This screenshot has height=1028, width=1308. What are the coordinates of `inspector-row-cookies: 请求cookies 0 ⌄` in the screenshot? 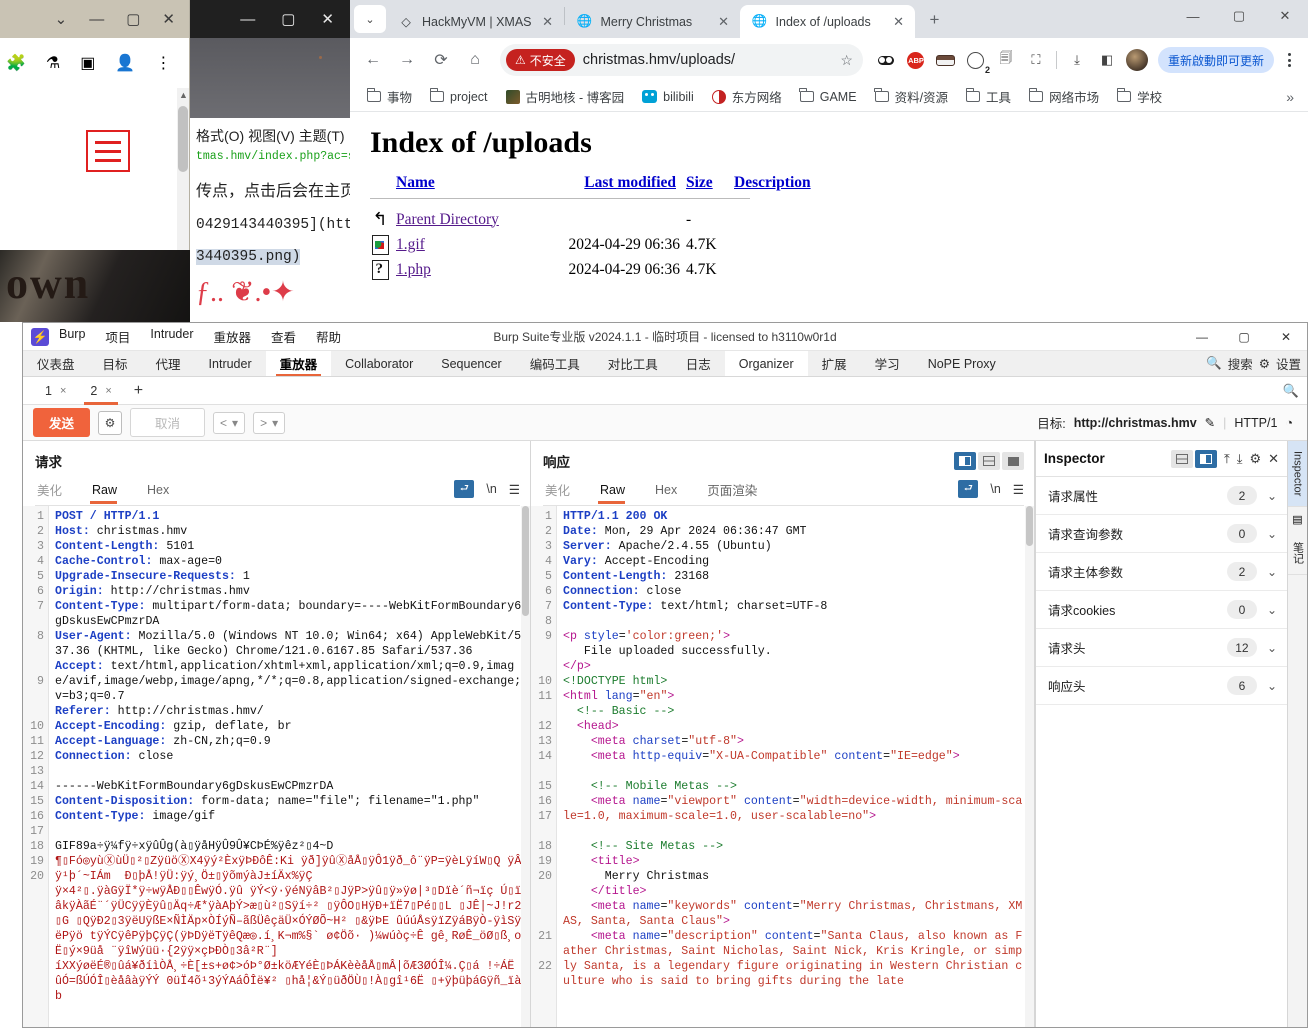 It's located at (1161, 610).